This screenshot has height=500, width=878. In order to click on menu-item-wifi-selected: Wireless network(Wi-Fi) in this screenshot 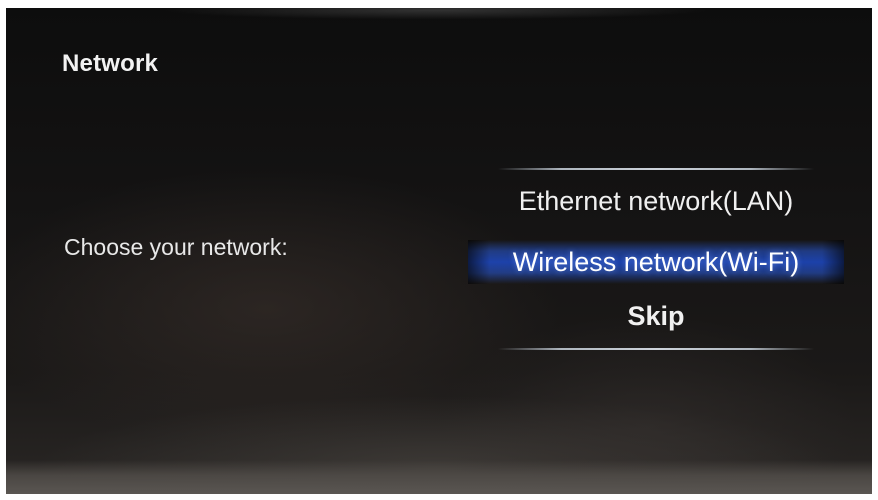, I will do `click(656, 262)`.